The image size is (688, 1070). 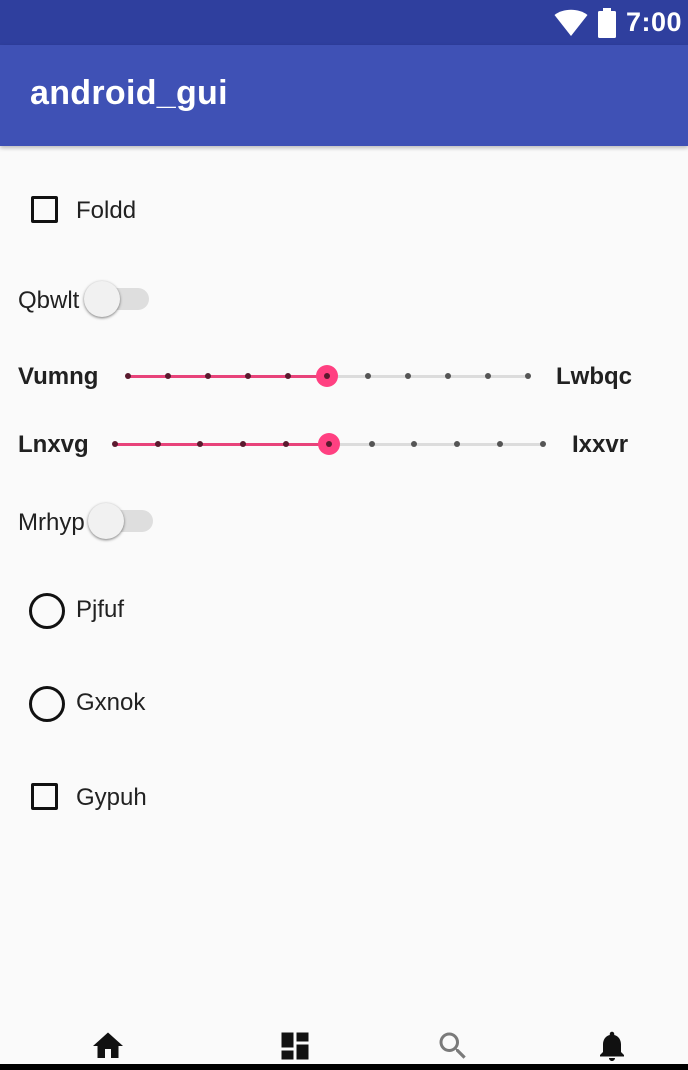 What do you see at coordinates (227, 376) in the screenshot?
I see `slider-1-active-track` at bounding box center [227, 376].